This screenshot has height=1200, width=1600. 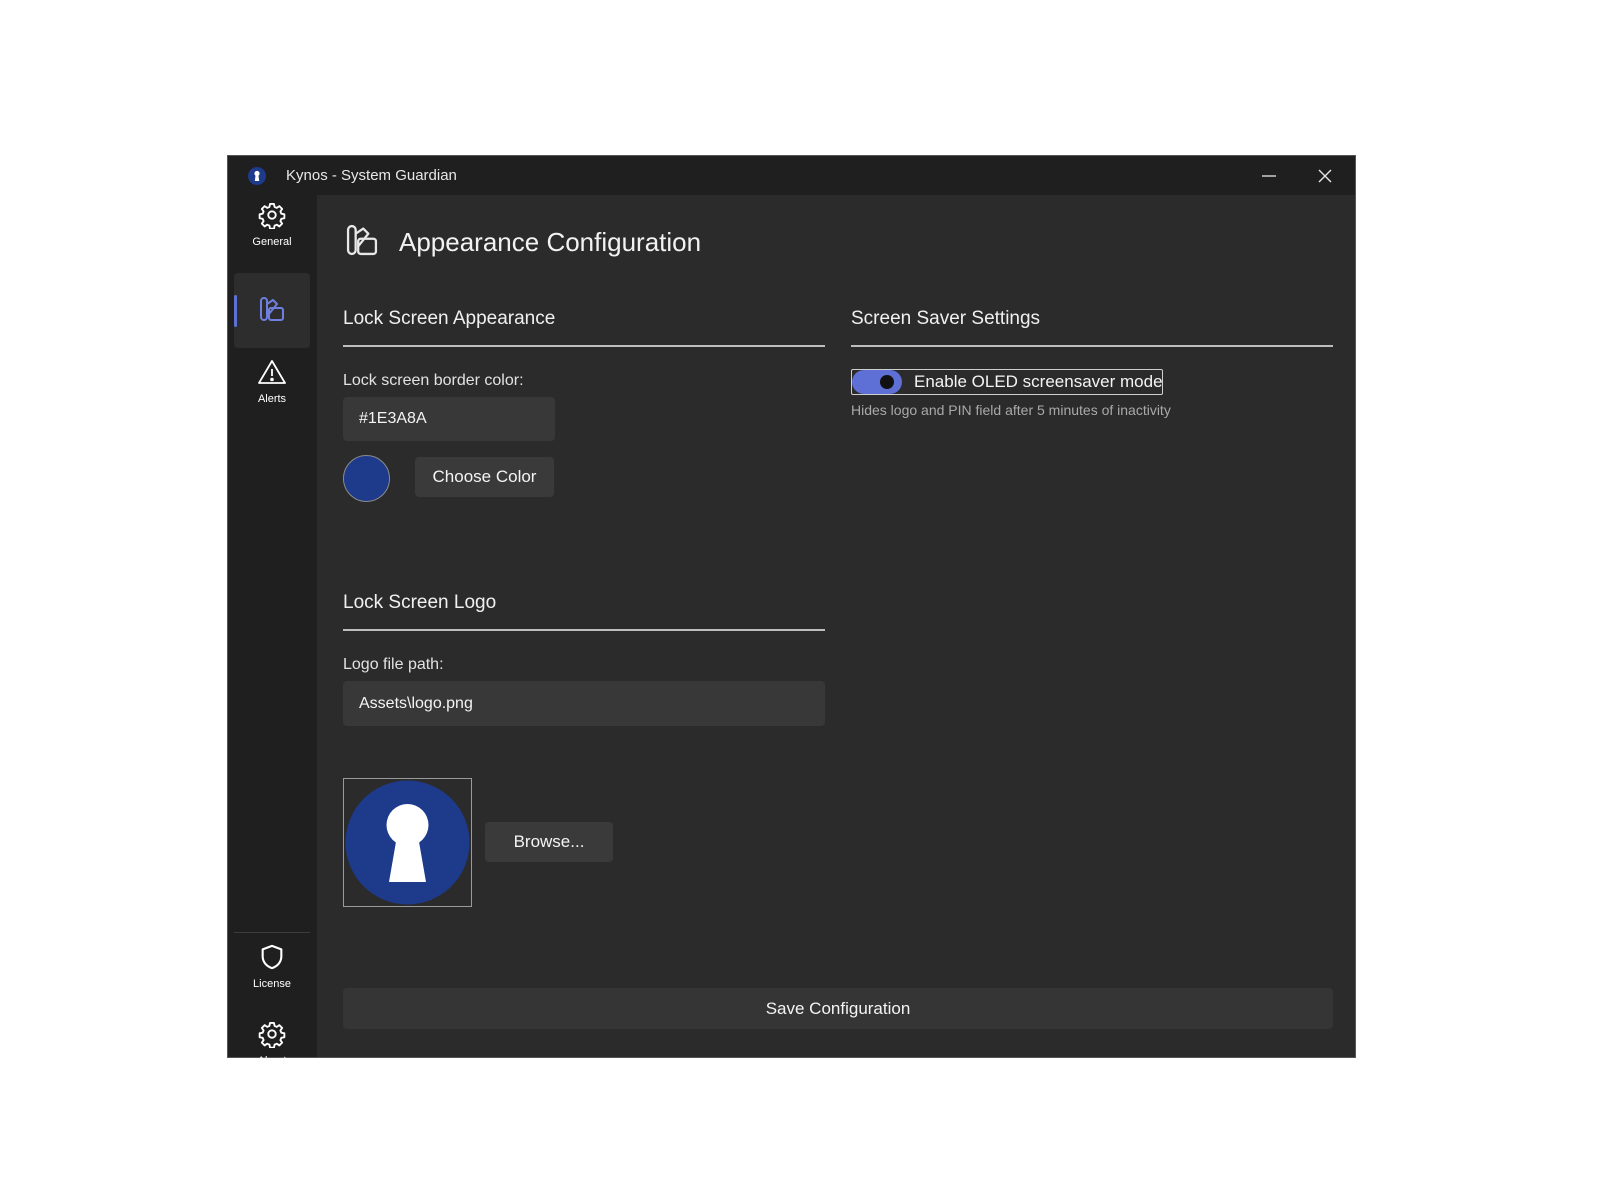 What do you see at coordinates (584, 703) in the screenshot?
I see `logo-path-input: Assets\logo.png` at bounding box center [584, 703].